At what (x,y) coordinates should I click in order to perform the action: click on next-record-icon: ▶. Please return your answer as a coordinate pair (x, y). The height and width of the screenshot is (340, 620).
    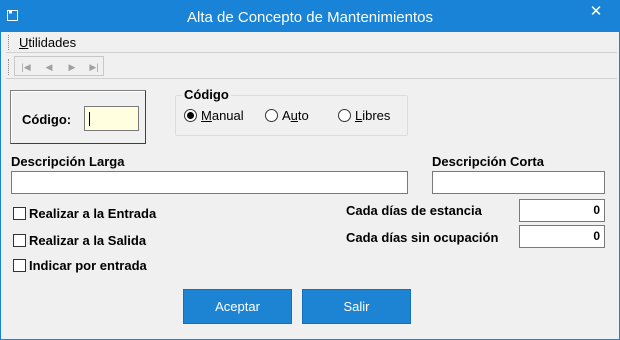
    Looking at the image, I should click on (72, 67).